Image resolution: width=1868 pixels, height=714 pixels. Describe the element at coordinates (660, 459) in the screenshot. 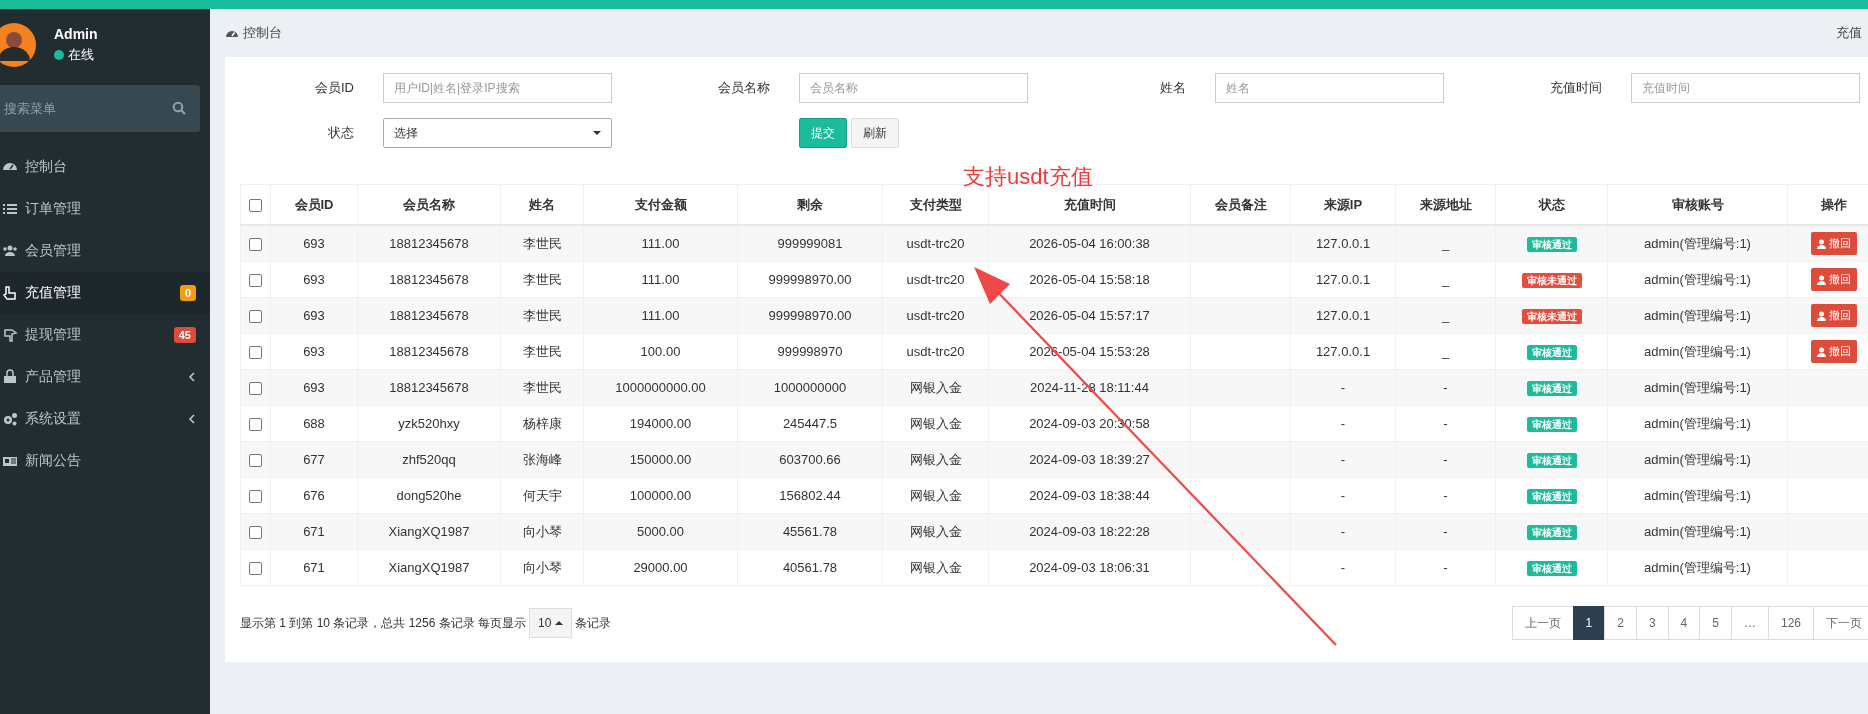

I see `table-cell: 150000.00` at that location.